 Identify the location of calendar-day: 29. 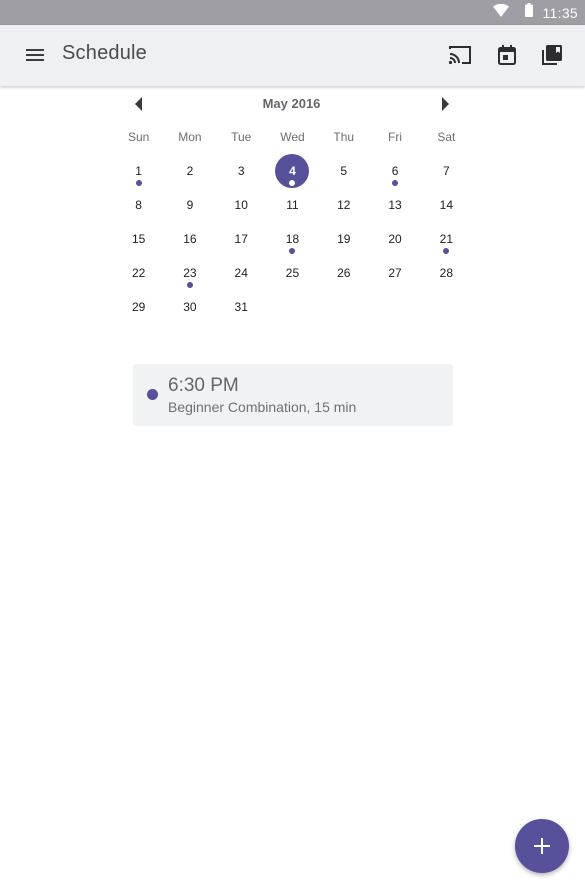
(138, 307).